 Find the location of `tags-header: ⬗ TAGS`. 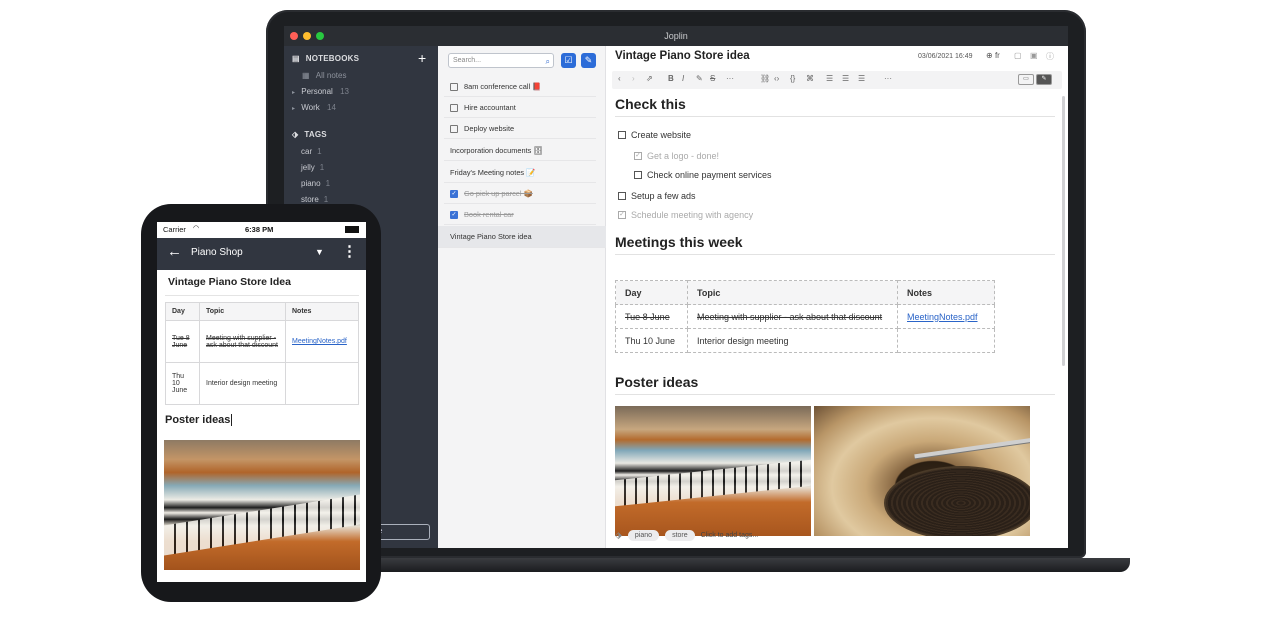

tags-header: ⬗ TAGS is located at coordinates (309, 134).